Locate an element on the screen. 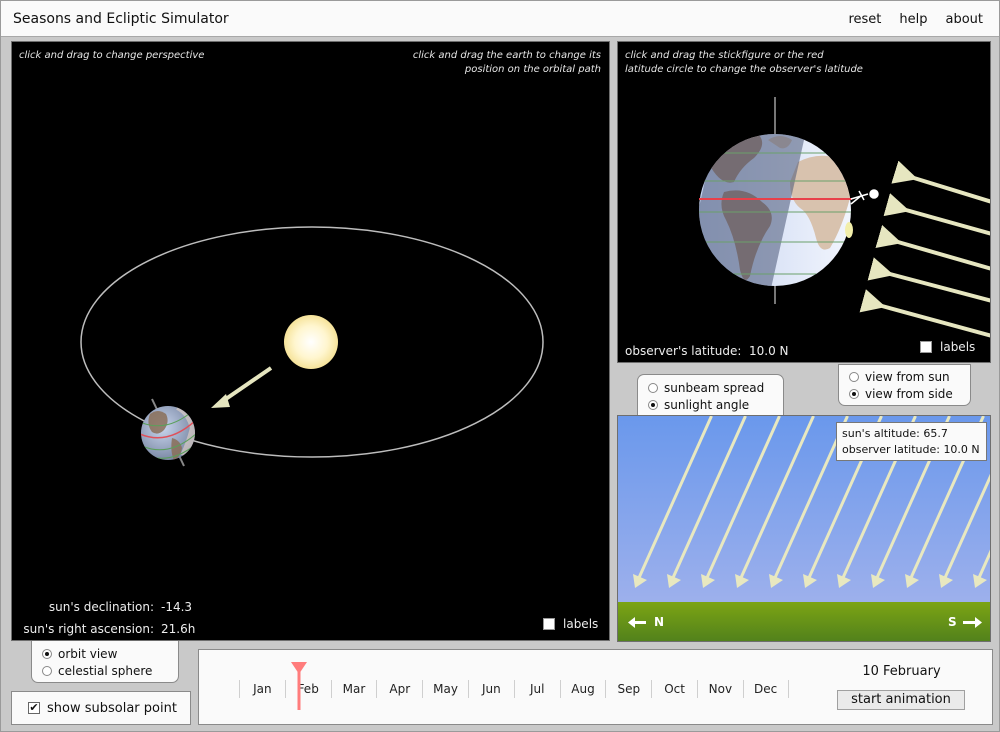 This screenshot has height=732, width=1000. sunbeam-spread-label: sunbeam spread is located at coordinates (714, 387).